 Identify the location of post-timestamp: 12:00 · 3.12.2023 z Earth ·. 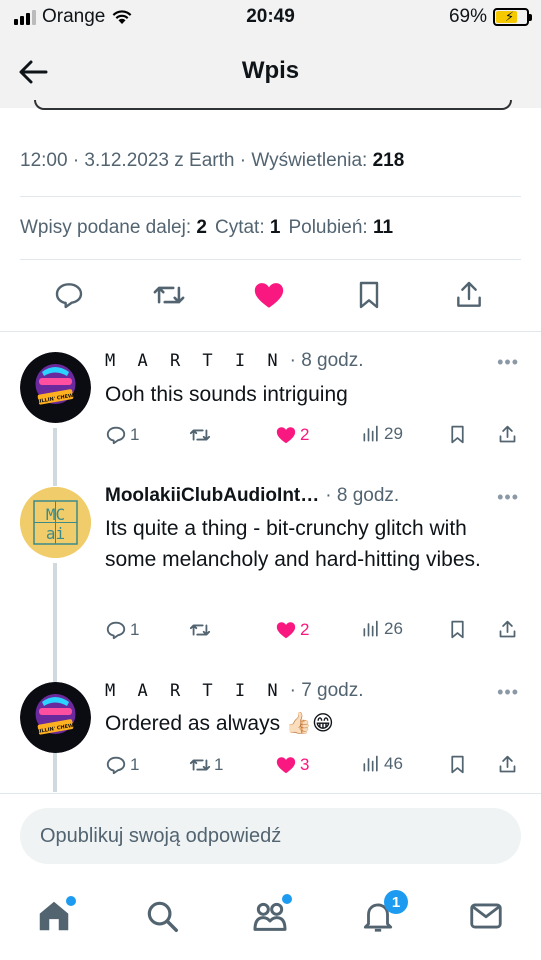
(135, 160).